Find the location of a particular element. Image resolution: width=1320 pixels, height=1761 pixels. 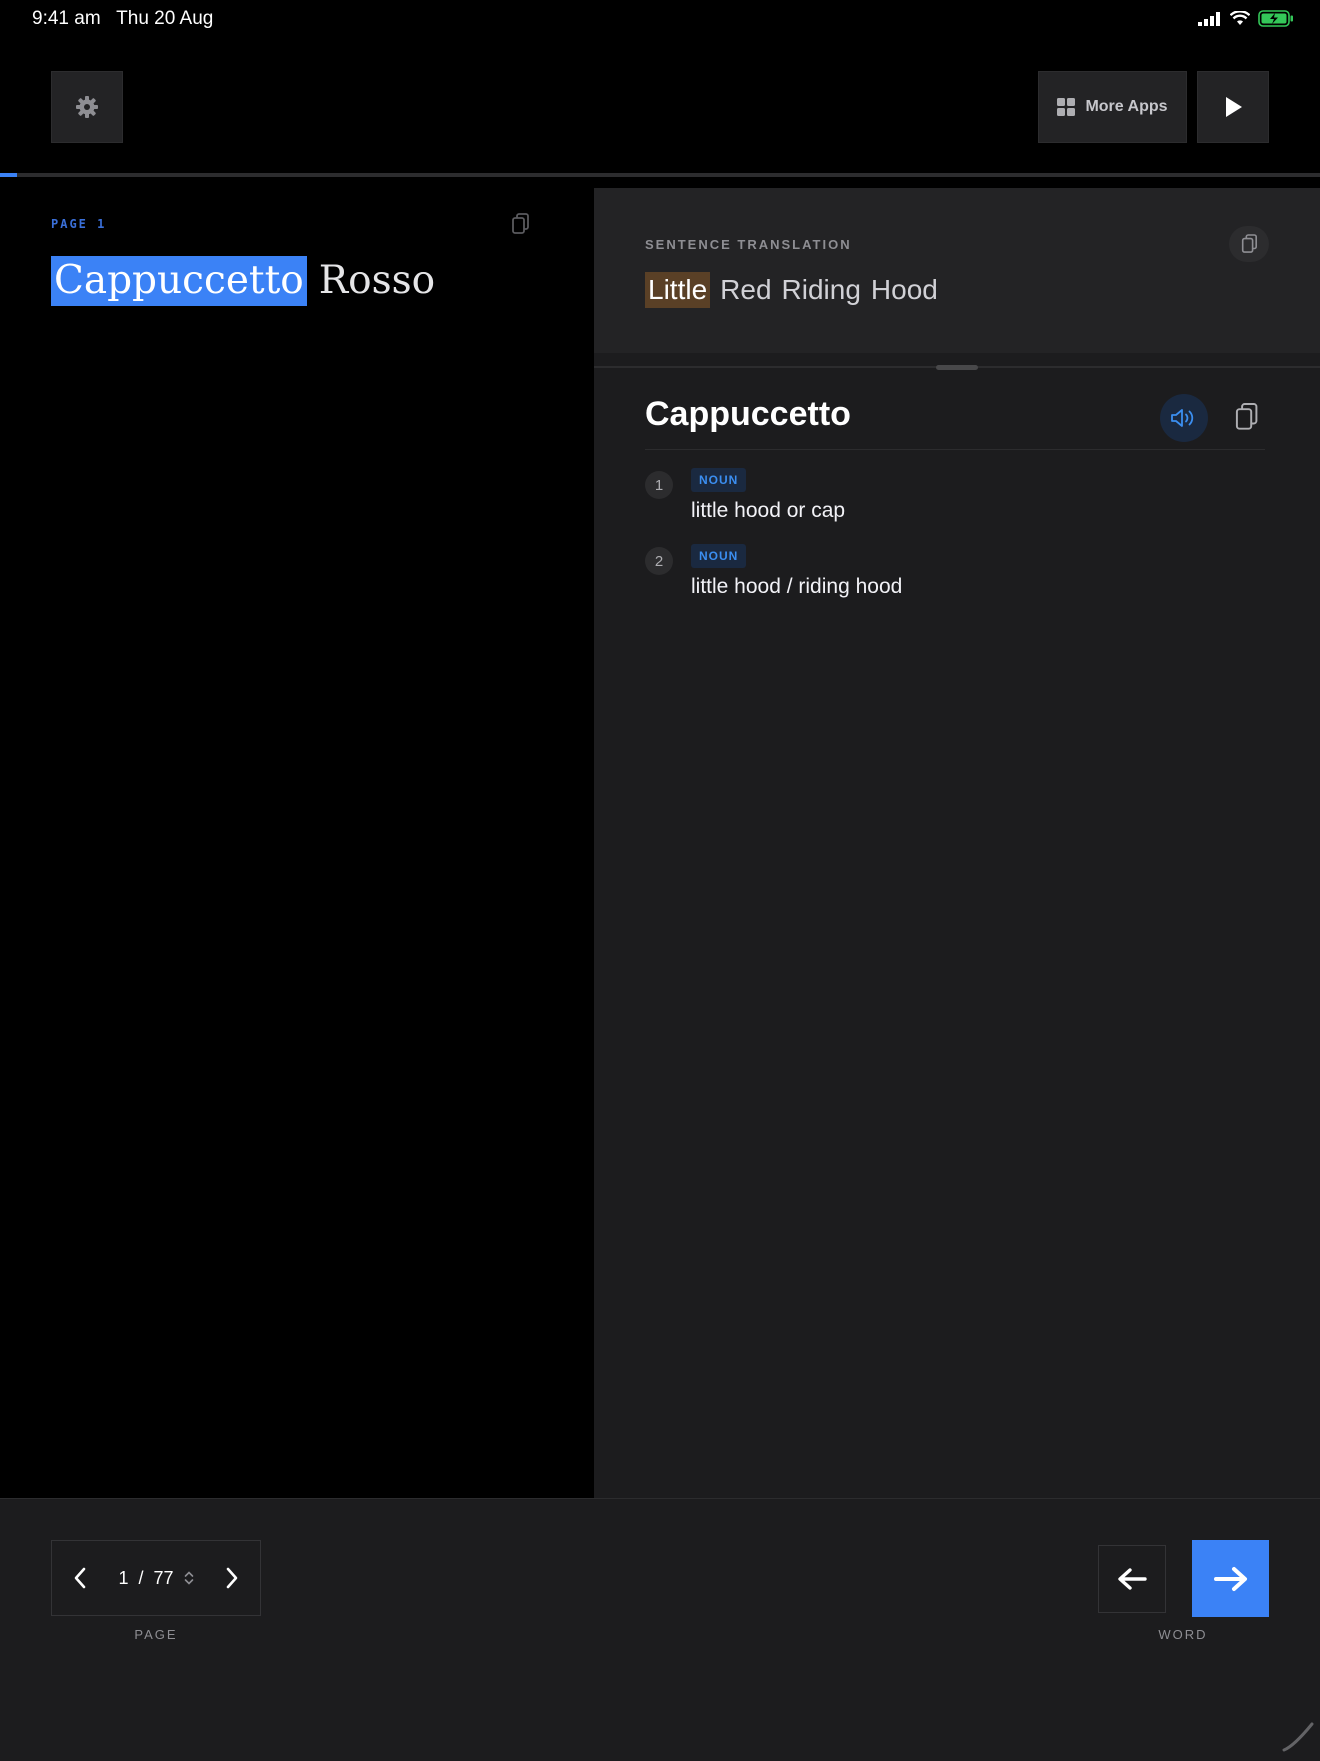

status-icons is located at coordinates (1246, 18).